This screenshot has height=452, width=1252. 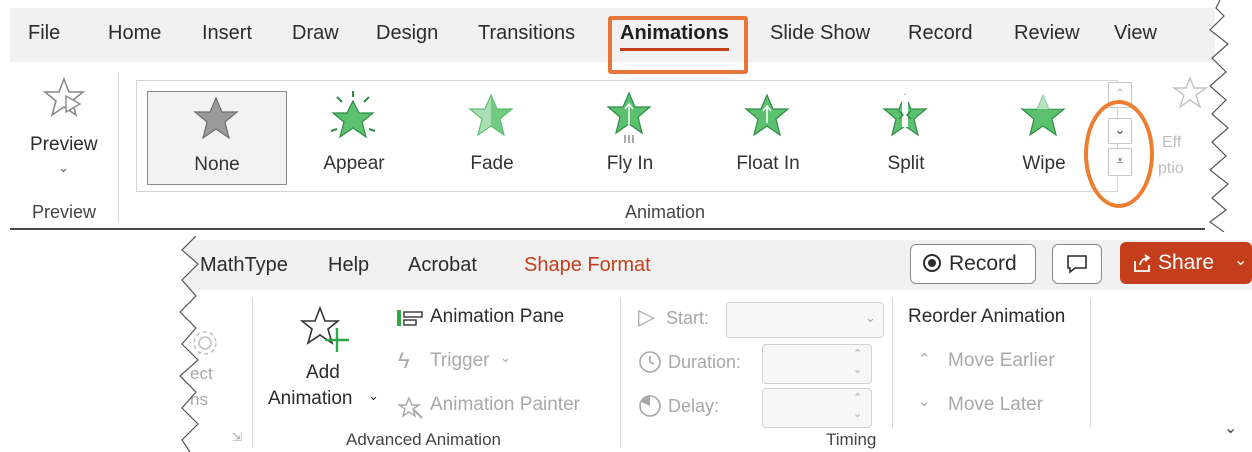 I want to click on gallery-item-appear: Appear, so click(x=354, y=135).